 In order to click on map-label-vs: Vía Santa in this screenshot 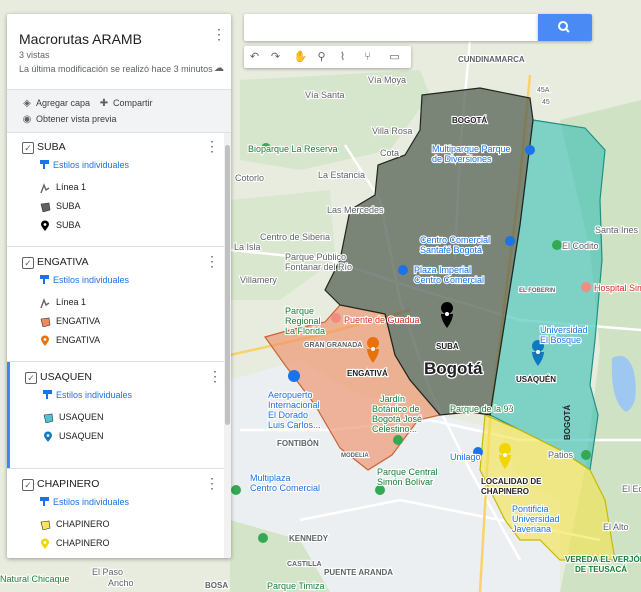, I will do `click(325, 95)`.